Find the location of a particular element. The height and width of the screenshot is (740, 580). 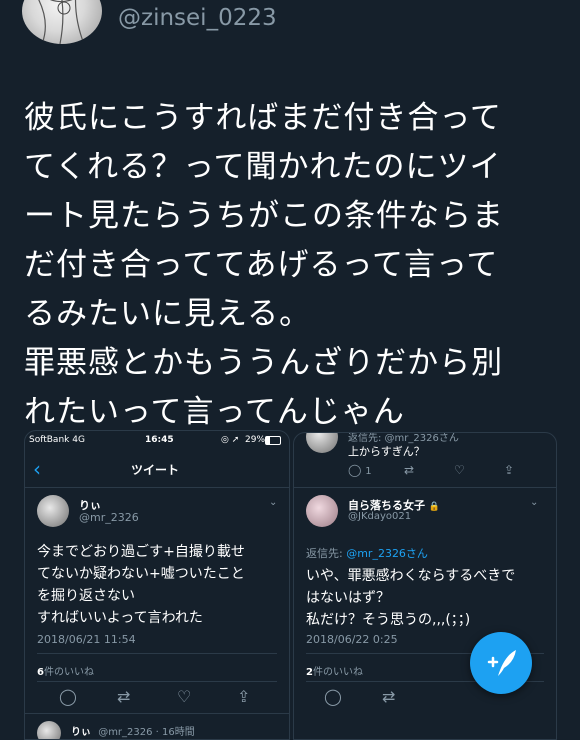

body-line: 今までどおり過ごす+自撮り載せ is located at coordinates (141, 552).